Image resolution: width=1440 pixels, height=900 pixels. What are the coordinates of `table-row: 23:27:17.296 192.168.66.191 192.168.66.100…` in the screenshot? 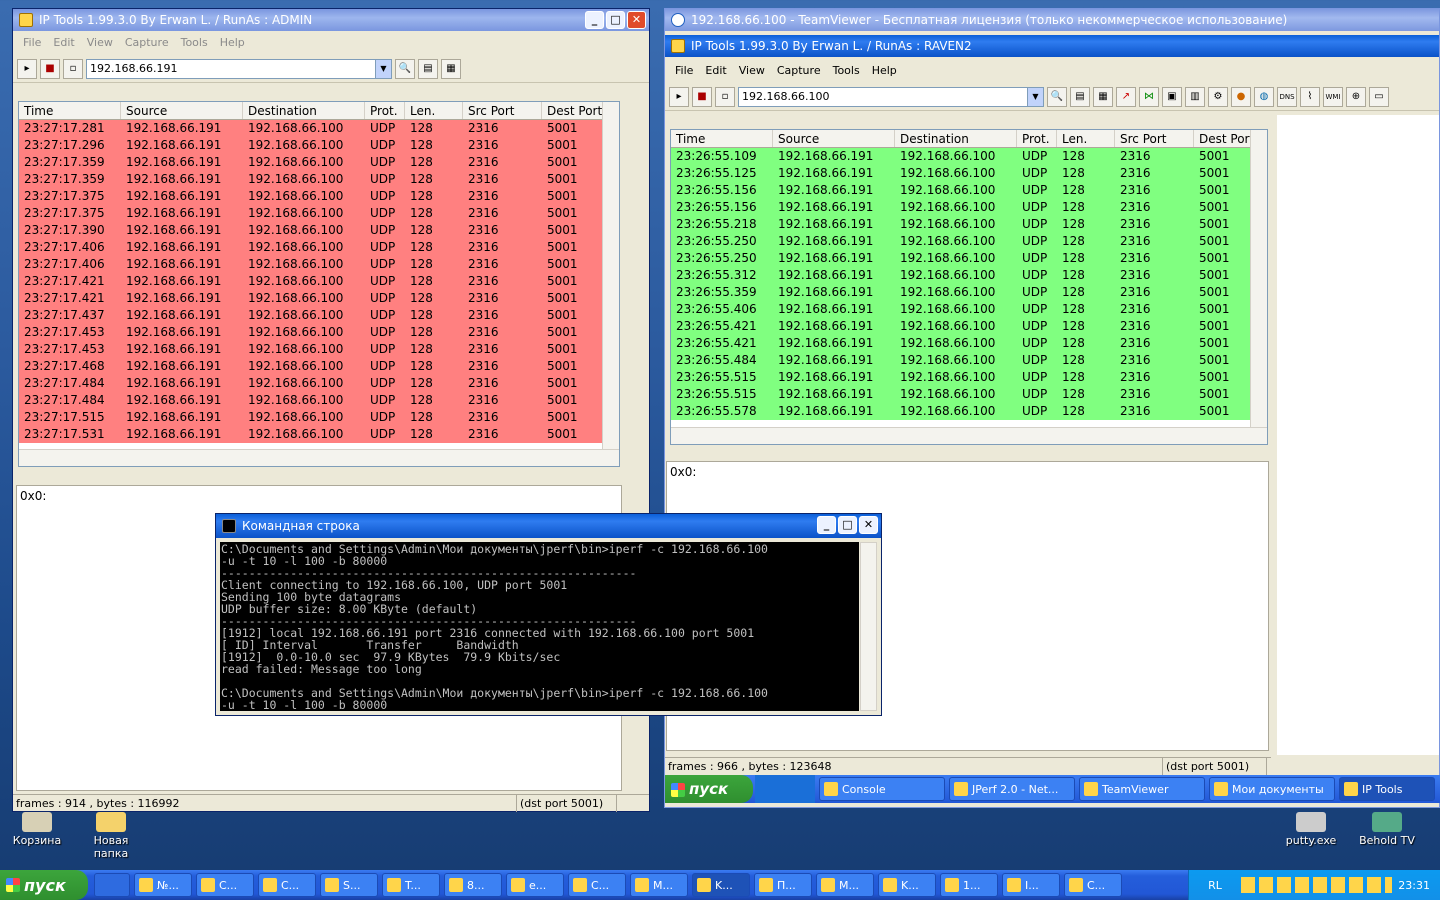 It's located at (319, 145).